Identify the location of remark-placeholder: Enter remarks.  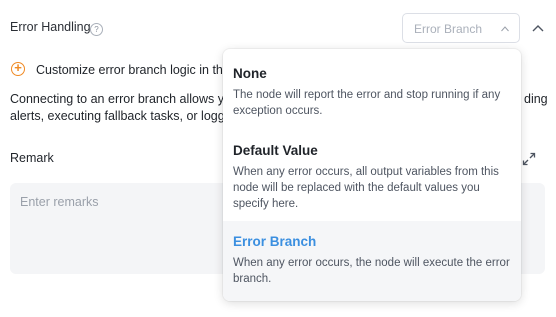
(59, 202).